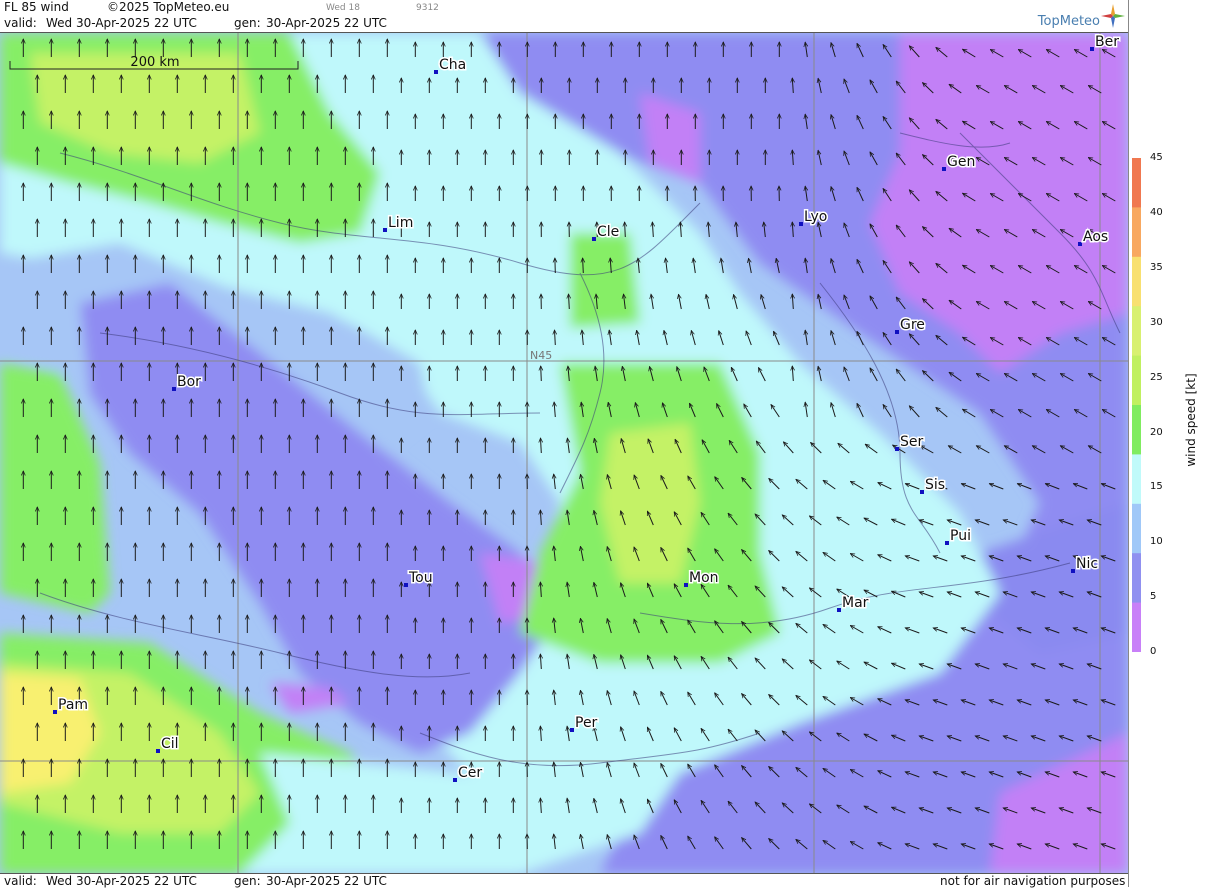 The width and height of the screenshot is (1219, 888). I want to click on city-nic: Nic, so click(1084, 564).